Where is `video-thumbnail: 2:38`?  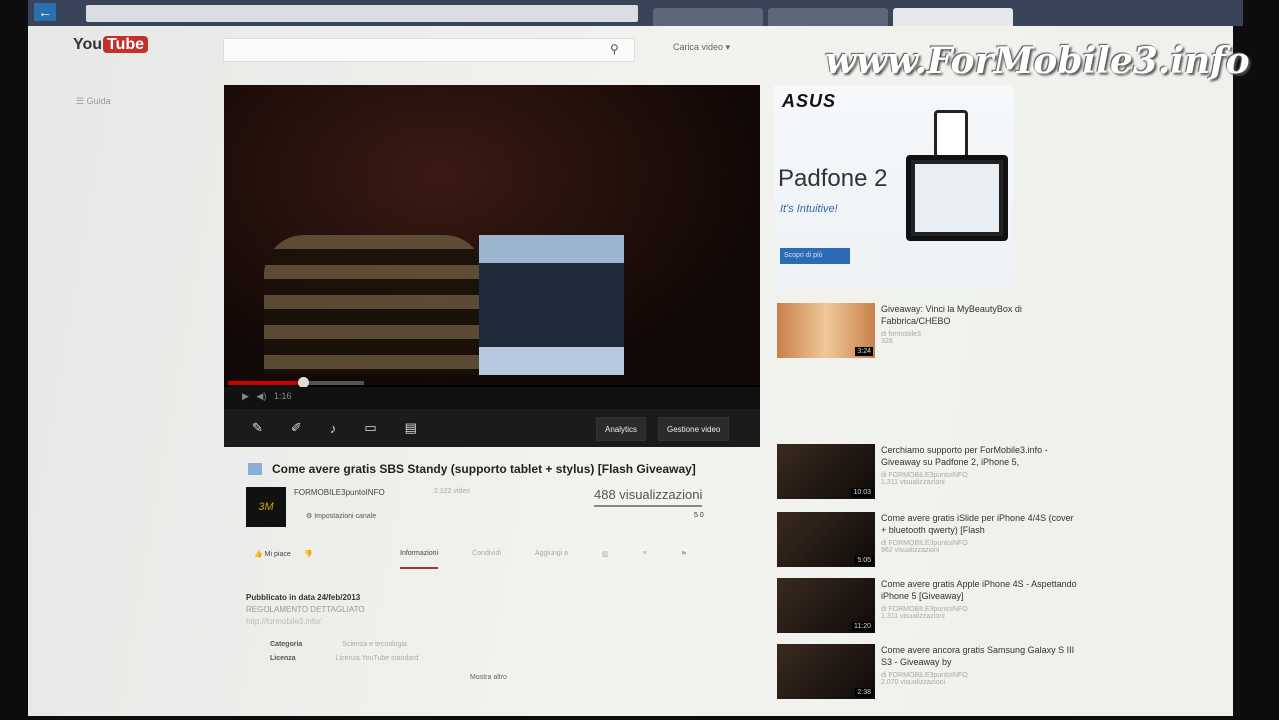 video-thumbnail: 2:38 is located at coordinates (826, 671).